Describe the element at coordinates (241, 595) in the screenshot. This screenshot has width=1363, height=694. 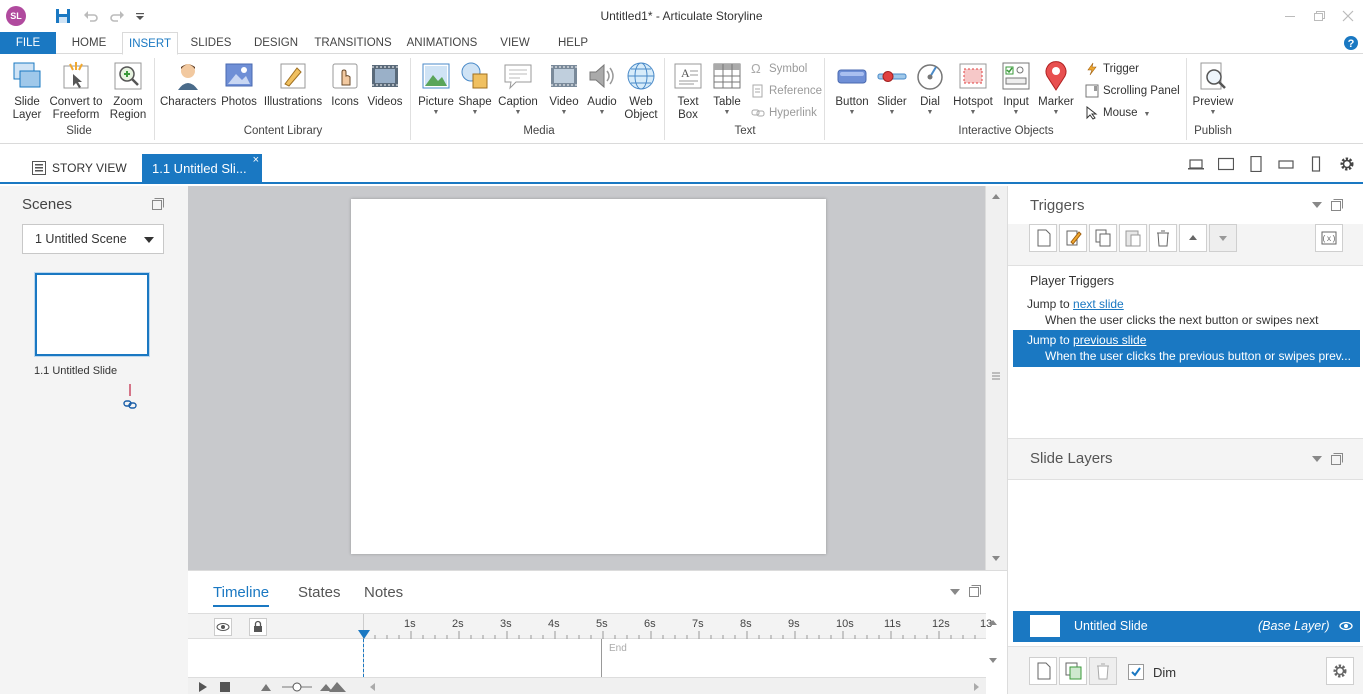
I see `tab-timeline: Timeline` at that location.